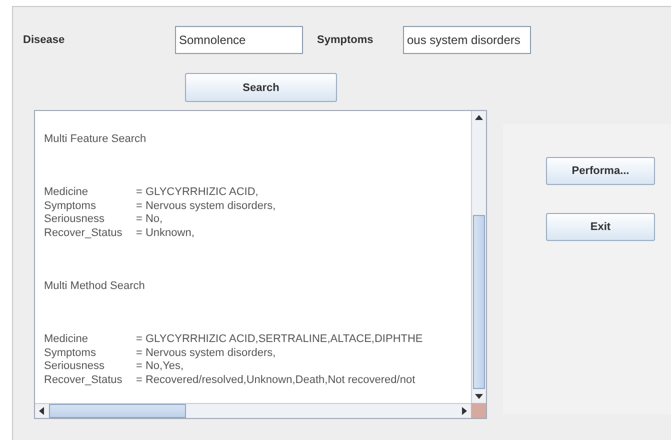  Describe the element at coordinates (96, 140) in the screenshot. I see `section-title: Multi Feature Search` at that location.